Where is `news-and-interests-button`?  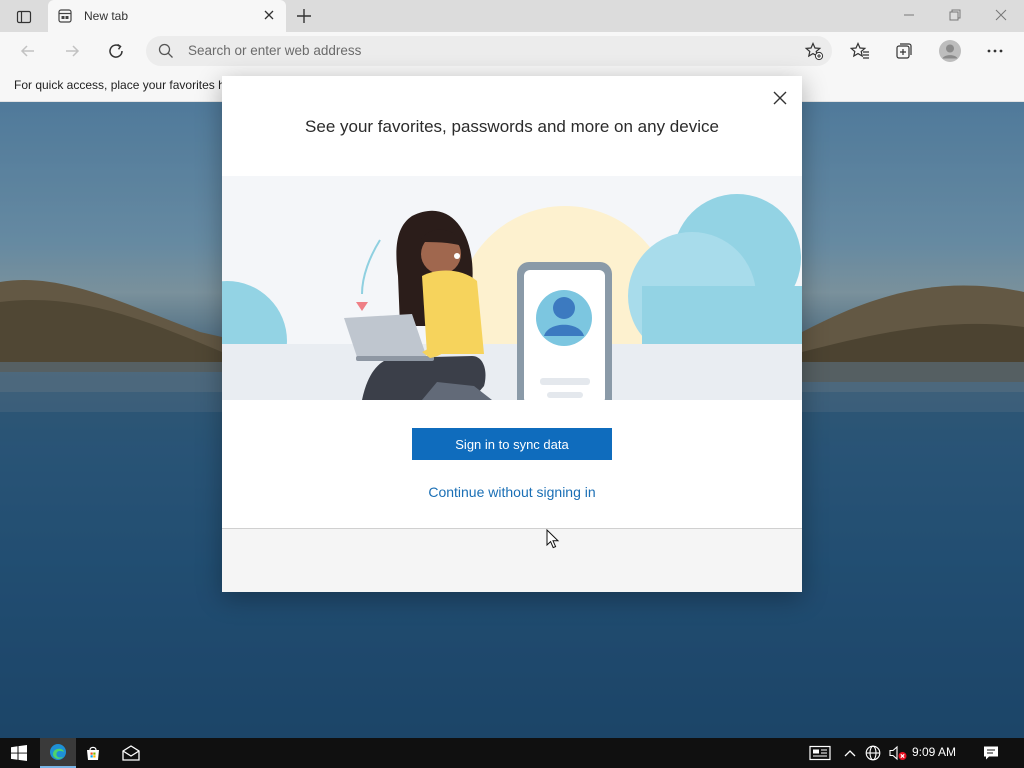
news-and-interests-button is located at coordinates (820, 753).